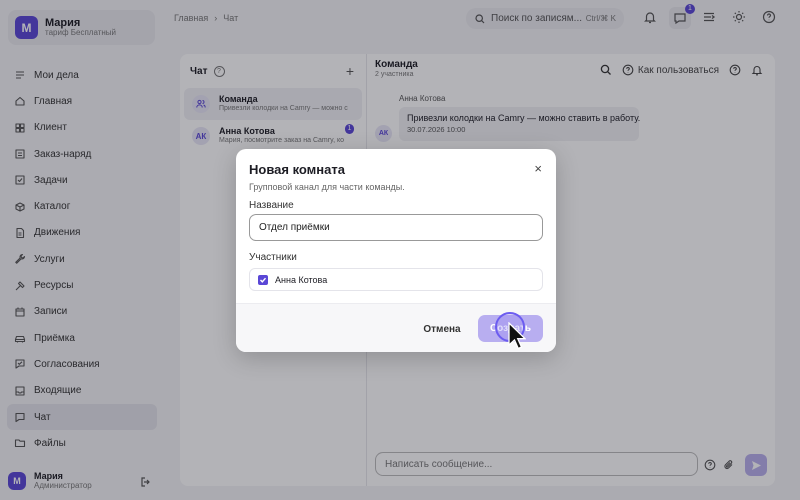 The image size is (800, 500). Describe the element at coordinates (442, 329) in the screenshot. I see `cancel-button: Отмена` at that location.